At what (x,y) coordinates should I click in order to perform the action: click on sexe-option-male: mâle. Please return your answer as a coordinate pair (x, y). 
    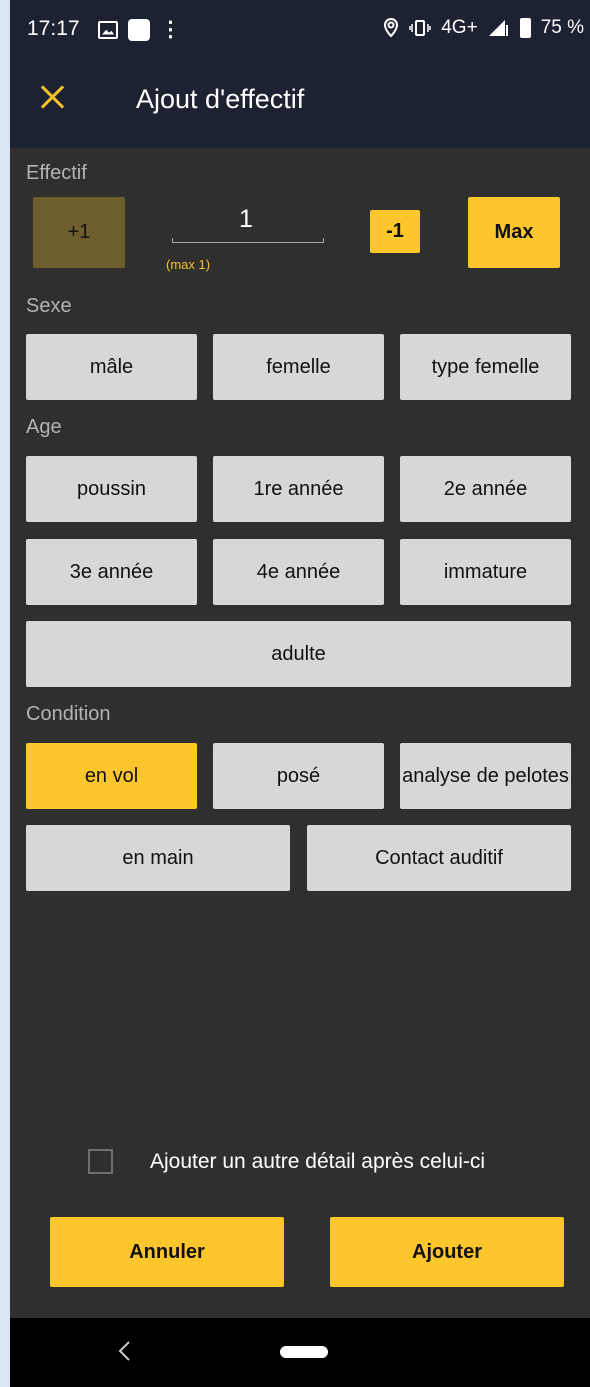
    Looking at the image, I should click on (111, 367).